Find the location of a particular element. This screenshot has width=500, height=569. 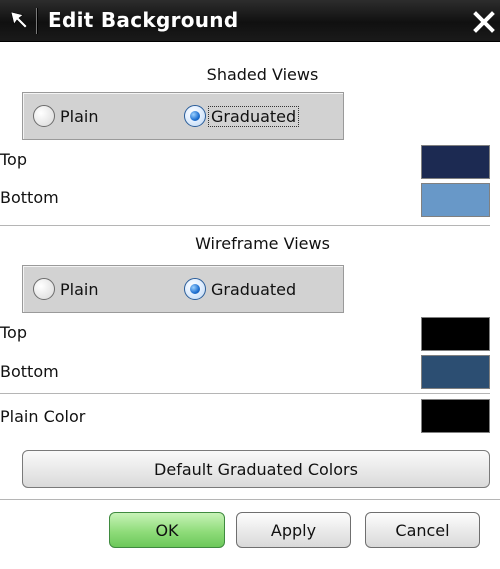

shaded-bottom-label: Bottom is located at coordinates (29, 197).